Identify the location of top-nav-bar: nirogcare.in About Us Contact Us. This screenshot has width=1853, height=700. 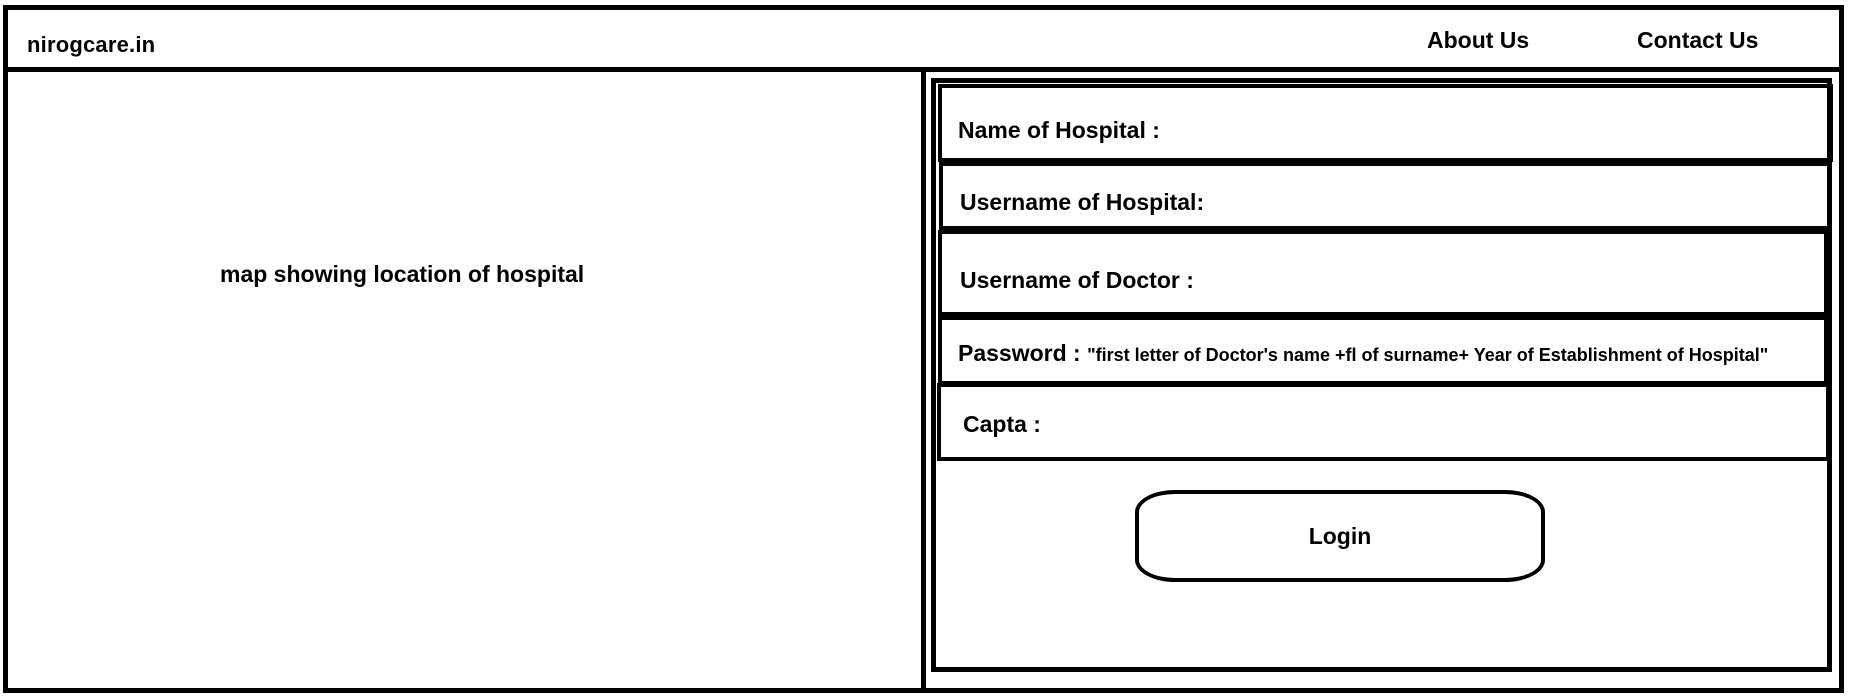
(923, 38).